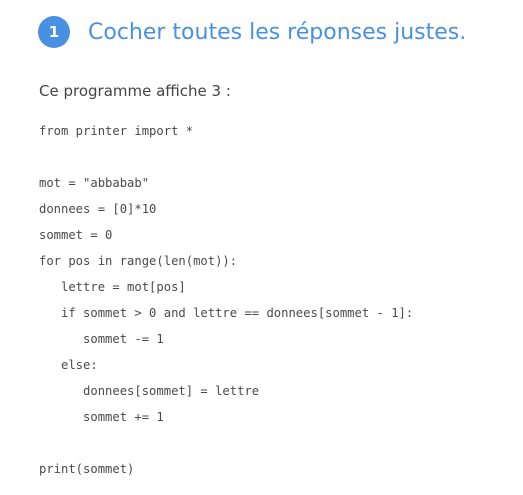 The width and height of the screenshot is (523, 495). I want to click on code-line: mot = "abbabab", so click(94, 183).